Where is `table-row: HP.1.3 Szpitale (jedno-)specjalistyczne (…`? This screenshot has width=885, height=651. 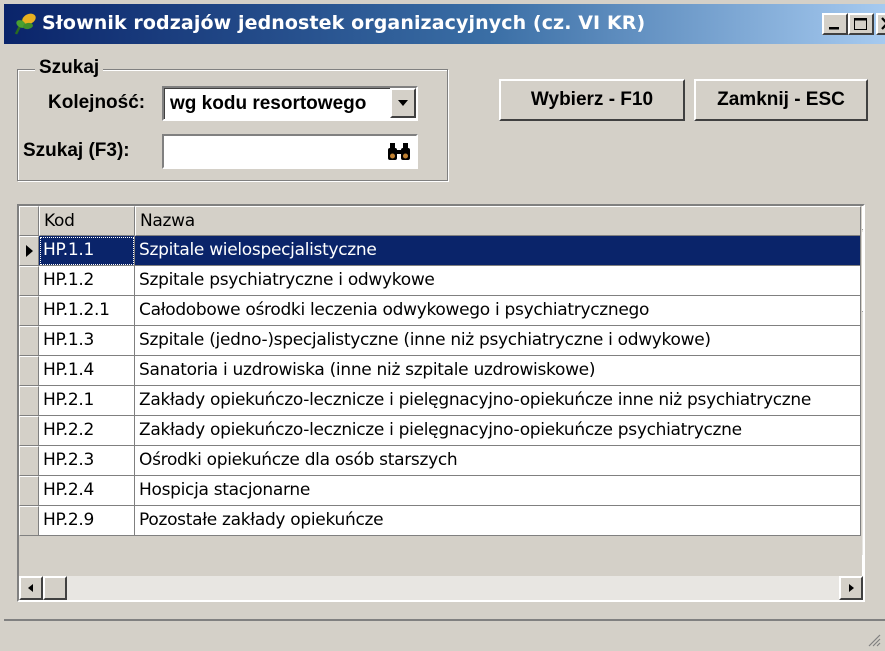
table-row: HP.1.3 Szpitale (jedno-)specjalistyczne (… is located at coordinates (440, 341).